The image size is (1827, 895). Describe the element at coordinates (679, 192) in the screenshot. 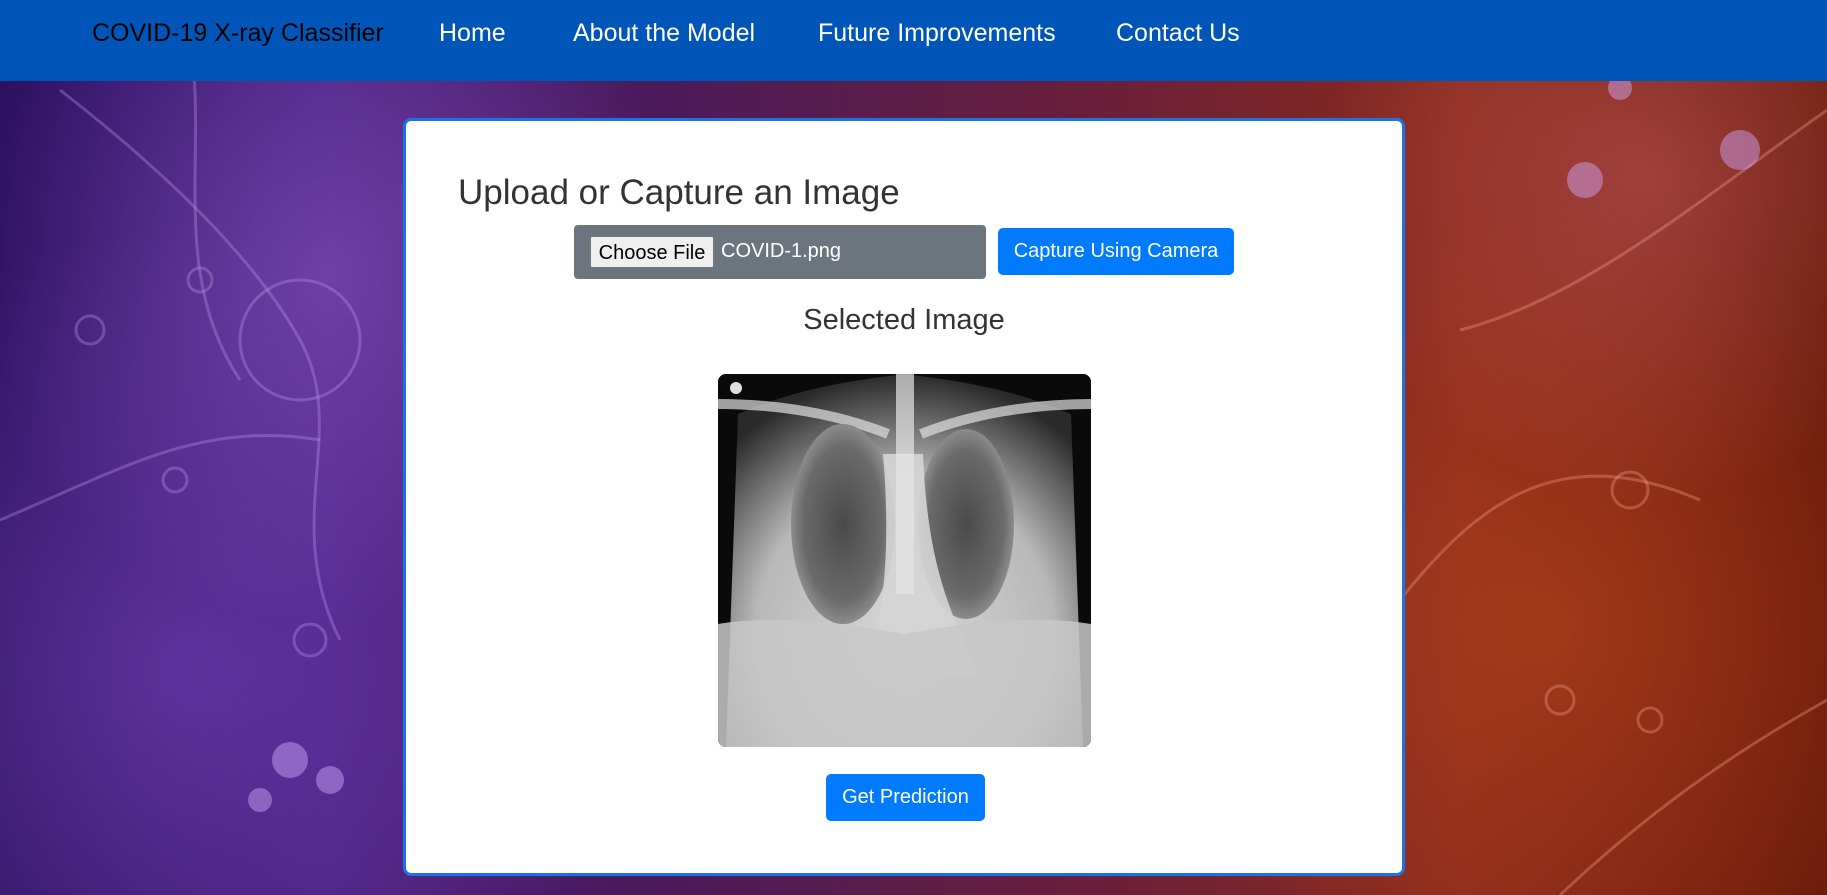

I see `card-title: Upload or Capture an Image` at that location.